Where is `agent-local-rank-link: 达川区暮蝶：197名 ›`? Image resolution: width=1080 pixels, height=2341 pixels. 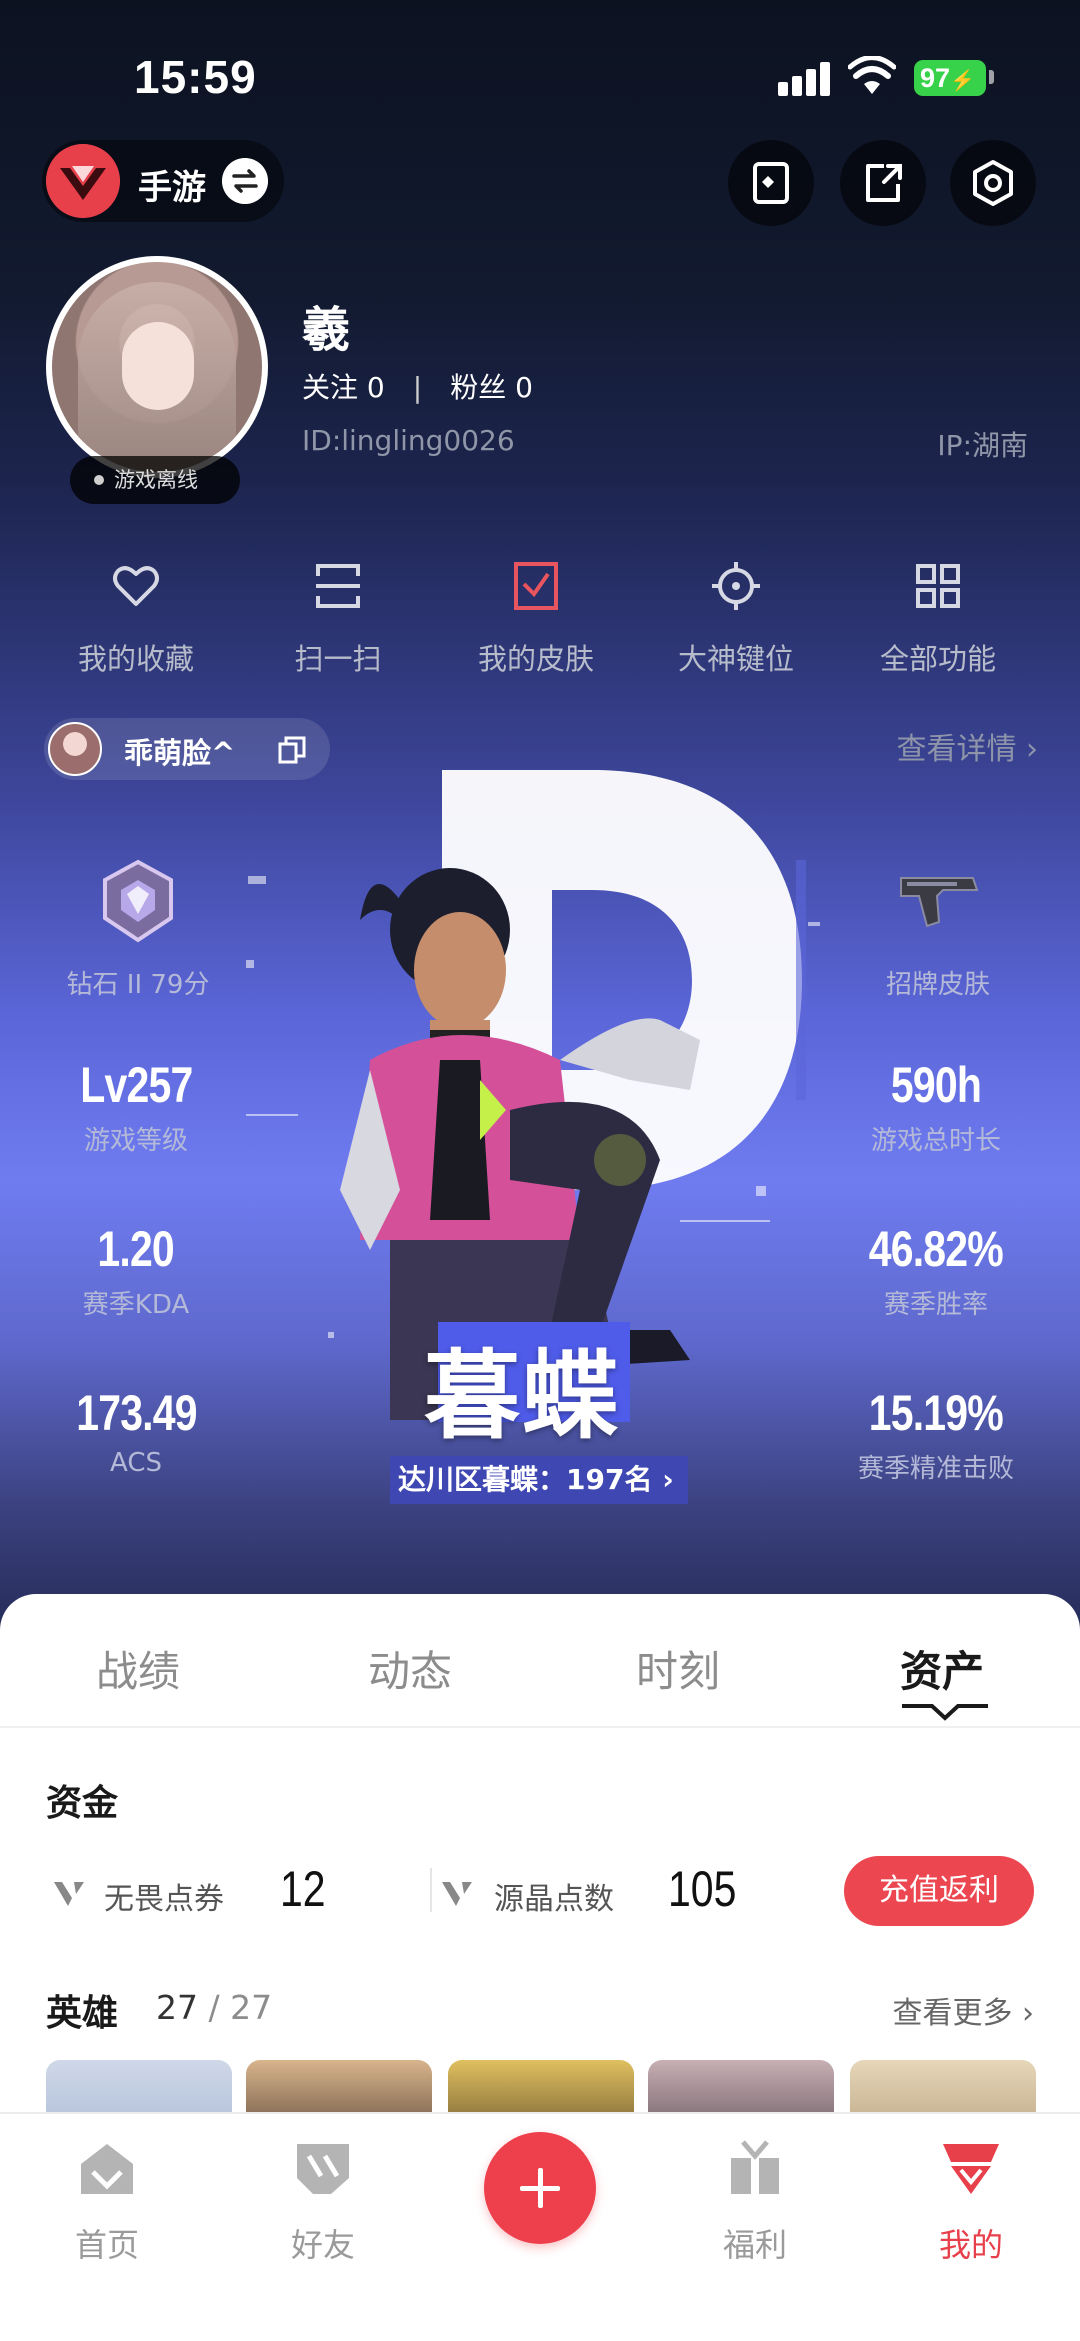
agent-local-rank-link: 达川区暮蝶：197名 › is located at coordinates (539, 1480).